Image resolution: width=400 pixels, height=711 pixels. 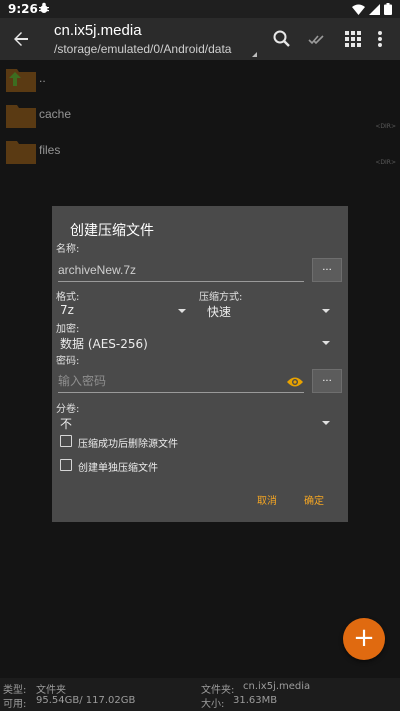 What do you see at coordinates (282, 39) in the screenshot?
I see `search-icon` at bounding box center [282, 39].